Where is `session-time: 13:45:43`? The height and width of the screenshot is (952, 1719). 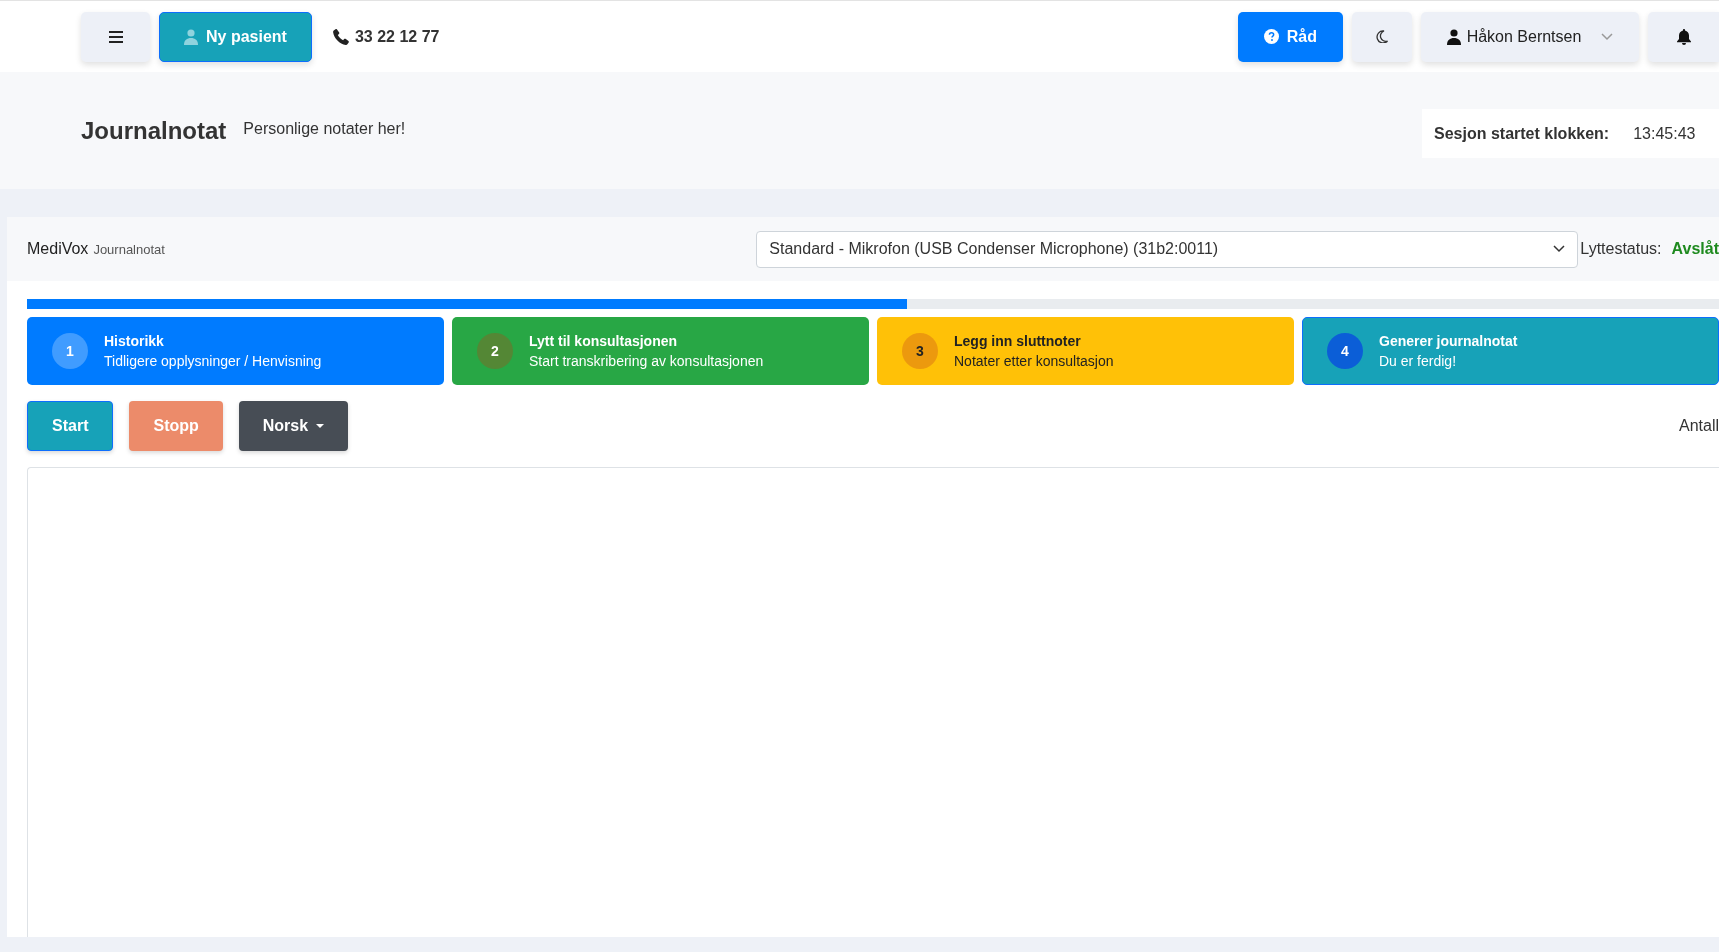 session-time: 13:45:43 is located at coordinates (1664, 133).